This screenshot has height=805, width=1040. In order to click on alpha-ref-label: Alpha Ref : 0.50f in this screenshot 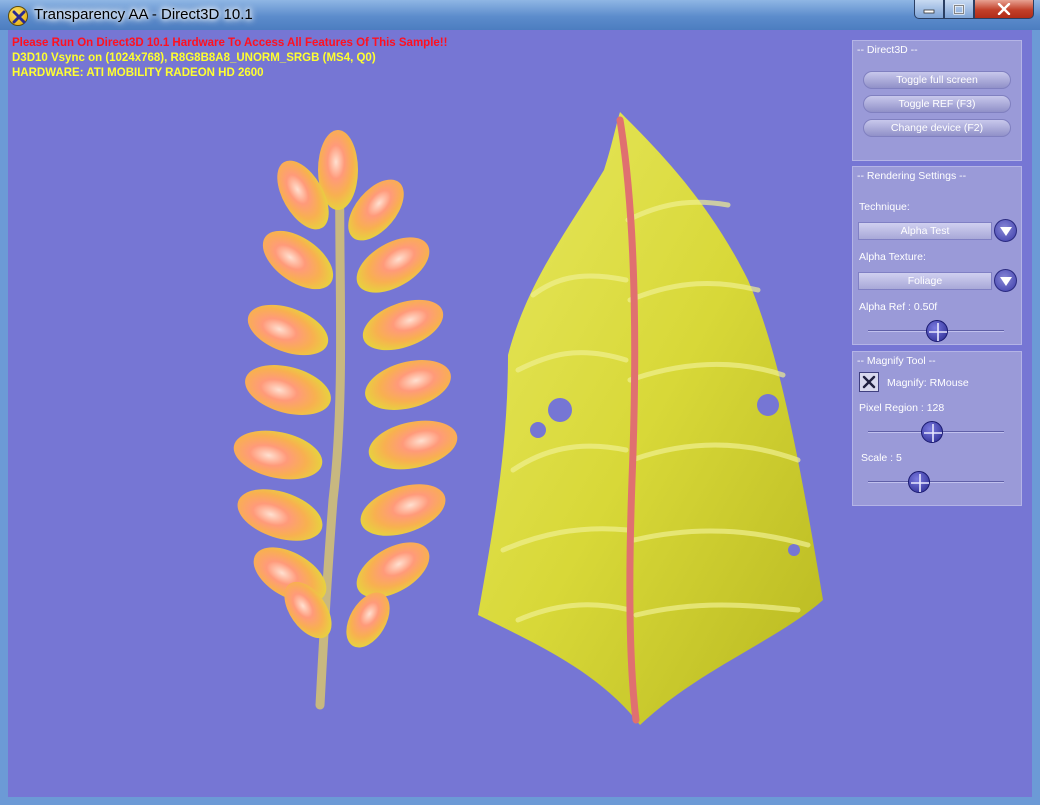, I will do `click(898, 307)`.